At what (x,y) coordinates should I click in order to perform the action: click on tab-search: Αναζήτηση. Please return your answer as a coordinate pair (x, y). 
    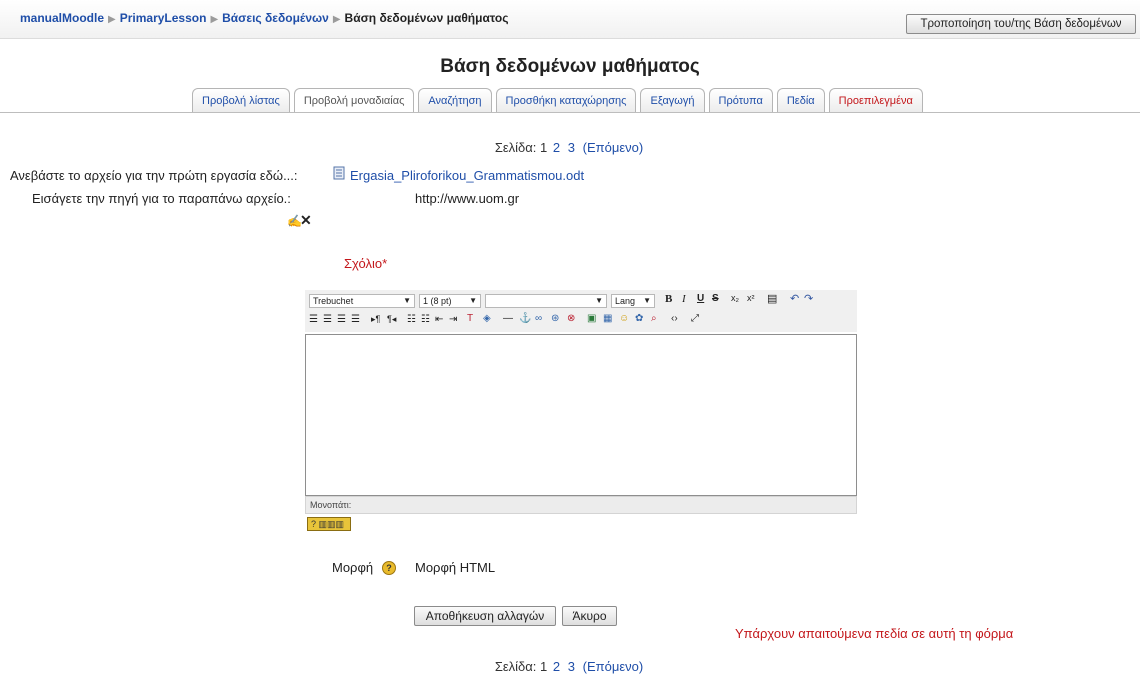
    Looking at the image, I should click on (455, 100).